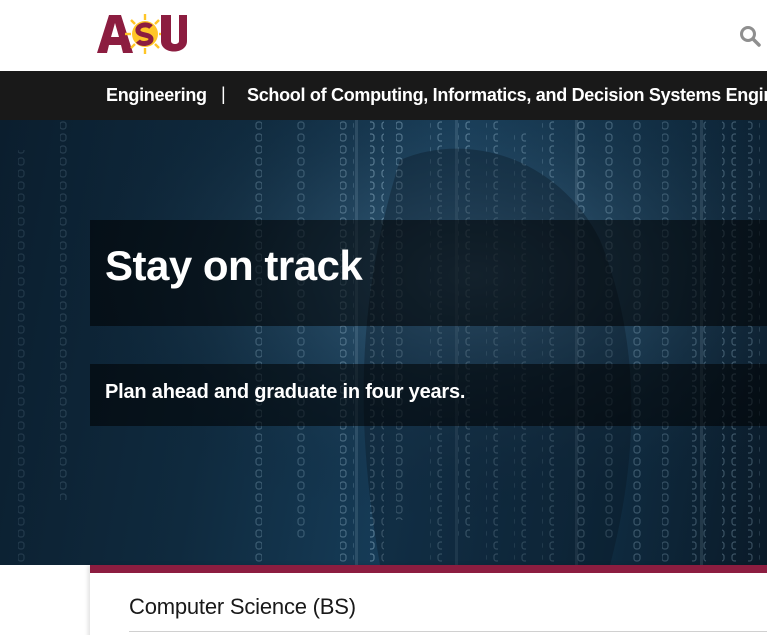  I want to click on asu-logo-mark, so click(142, 34).